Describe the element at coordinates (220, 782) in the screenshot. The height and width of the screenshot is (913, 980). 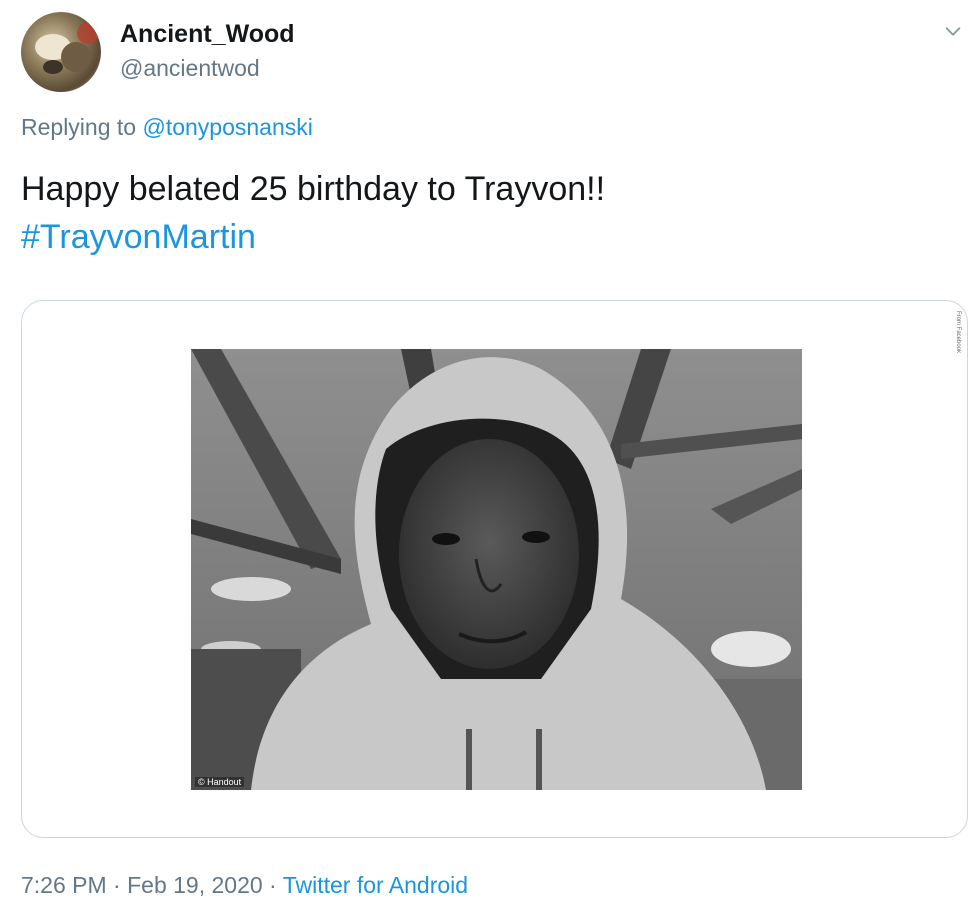
I see `photo-credit: © Handout` at that location.